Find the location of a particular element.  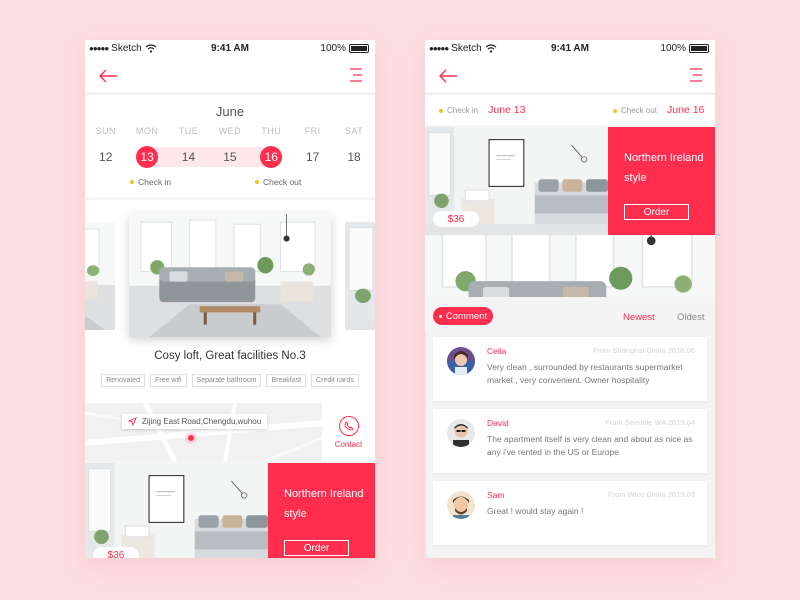

status-bar: ●●●●● Sketch 9:41 AM 100% is located at coordinates (230, 49).